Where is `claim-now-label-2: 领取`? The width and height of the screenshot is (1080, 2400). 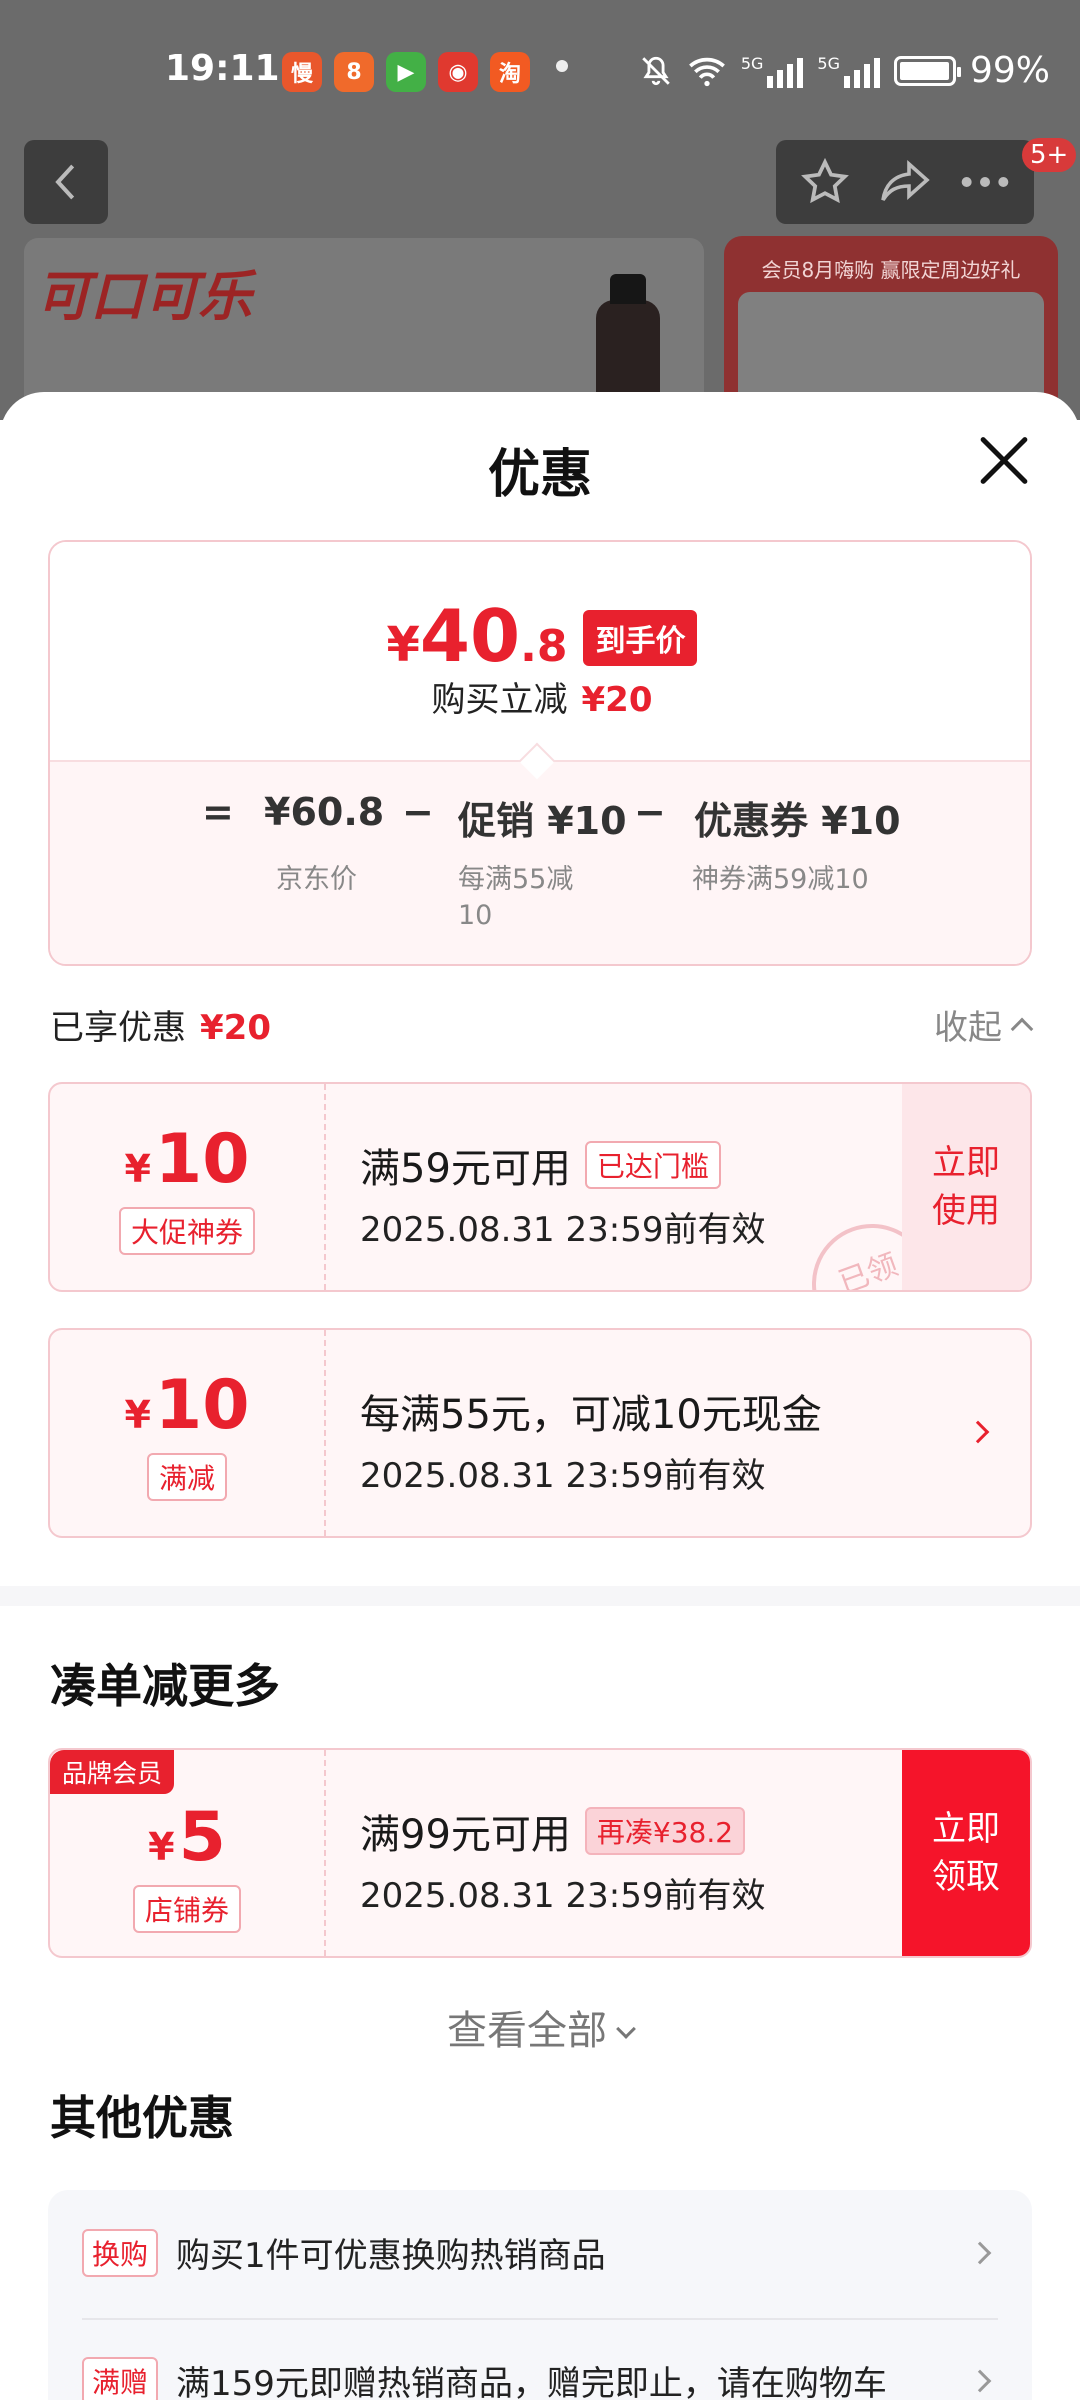 claim-now-label-2: 领取 is located at coordinates (966, 1877).